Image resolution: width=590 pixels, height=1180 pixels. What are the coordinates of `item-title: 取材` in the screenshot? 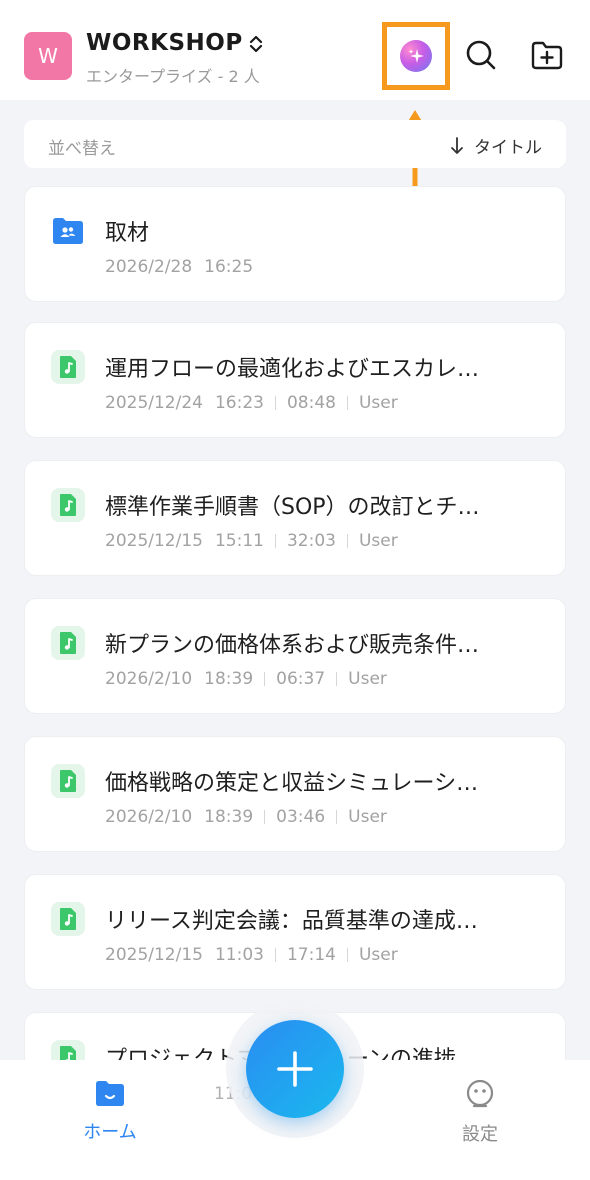 It's located at (127, 233).